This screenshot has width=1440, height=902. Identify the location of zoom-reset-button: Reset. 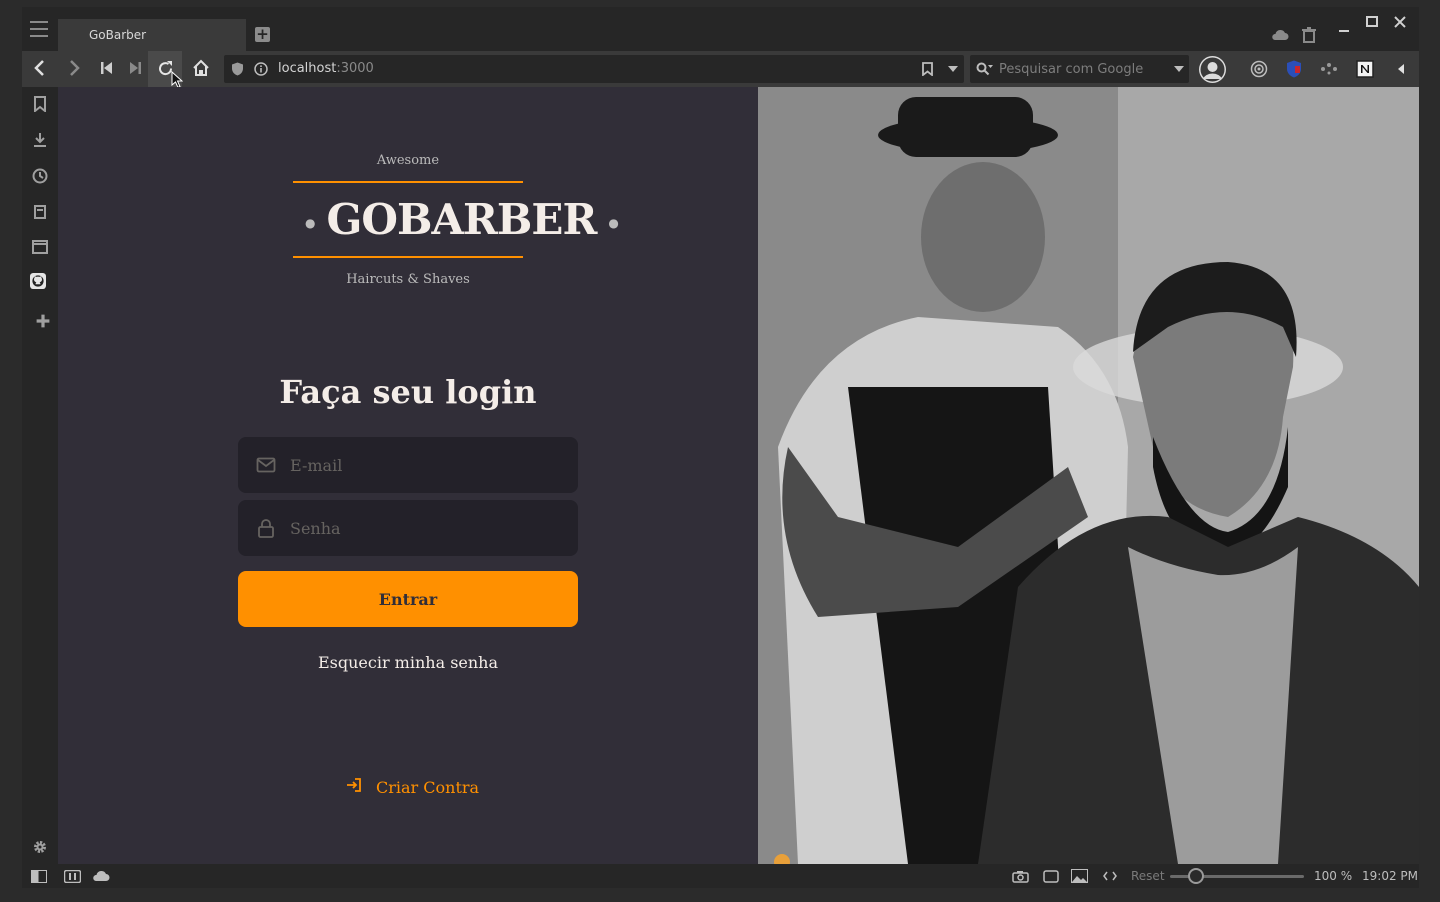
(1148, 876).